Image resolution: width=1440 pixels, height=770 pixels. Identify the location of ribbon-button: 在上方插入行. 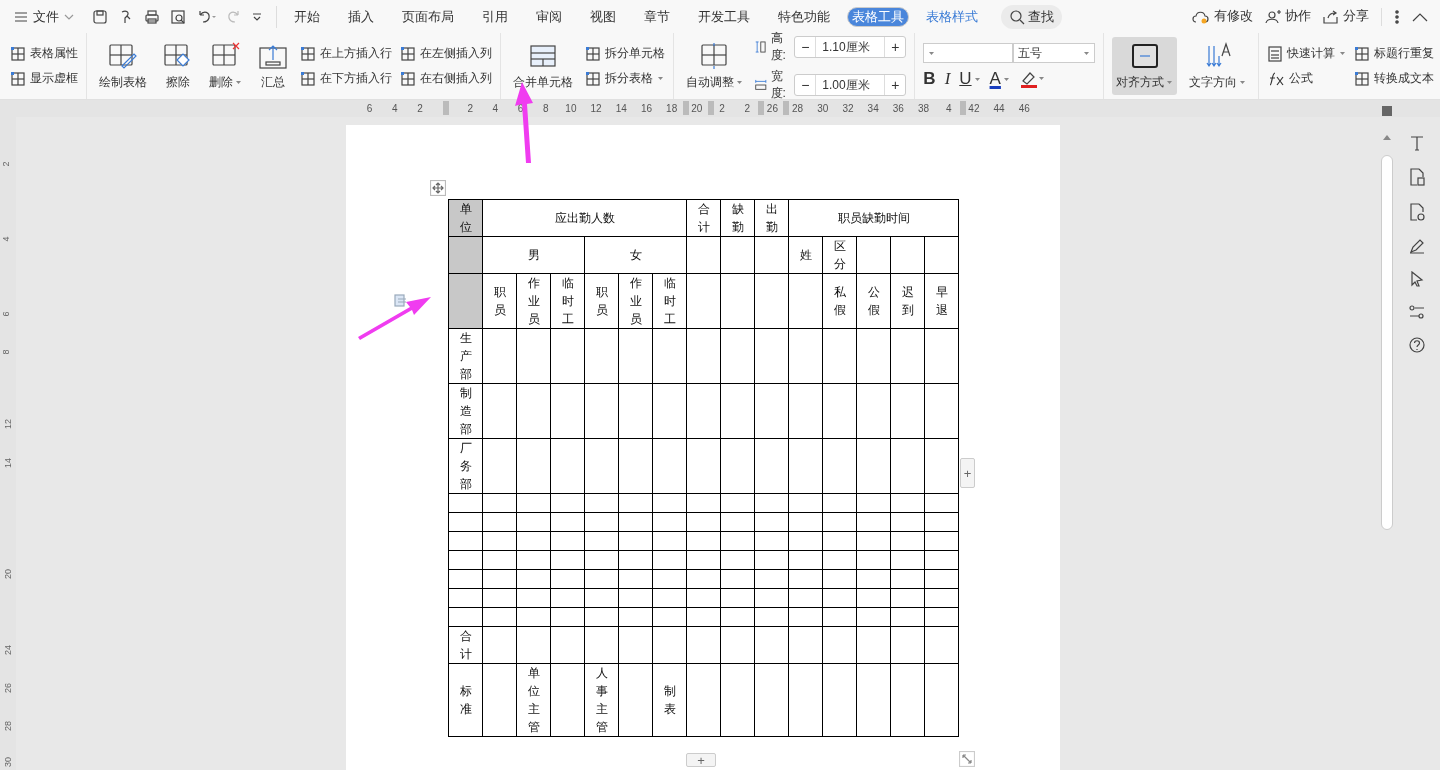
(346, 53).